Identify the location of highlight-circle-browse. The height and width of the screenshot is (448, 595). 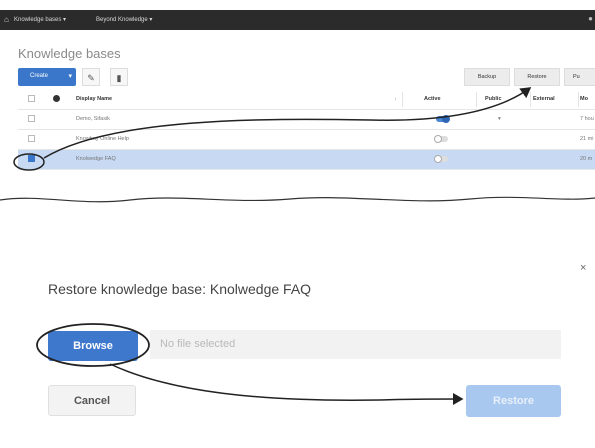
(93, 345).